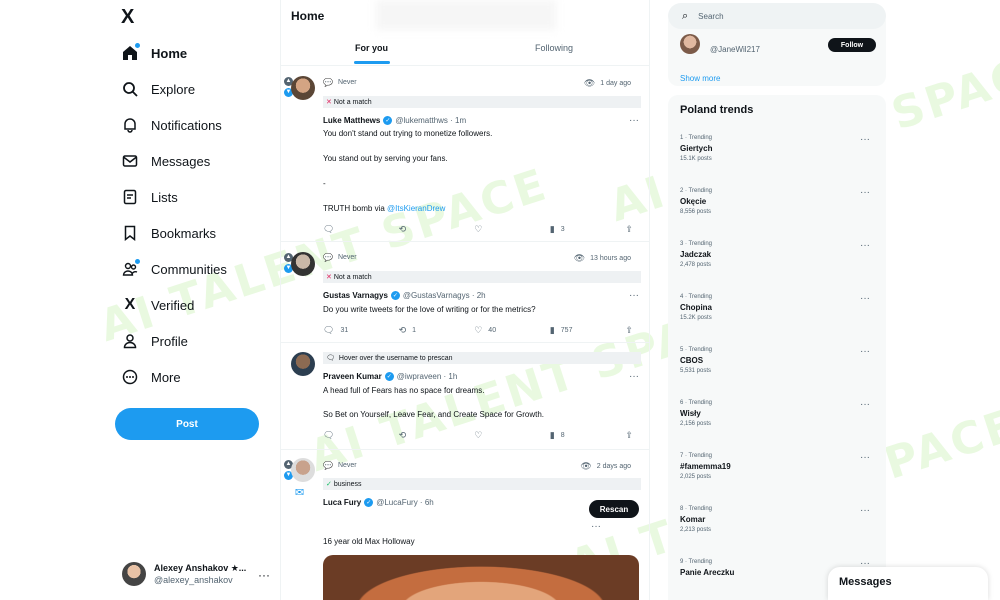 Image resolution: width=1000 pixels, height=600 pixels. I want to click on trend-item: 2 · Trending Okęcie 8,556 posts ···, so click(778, 207).